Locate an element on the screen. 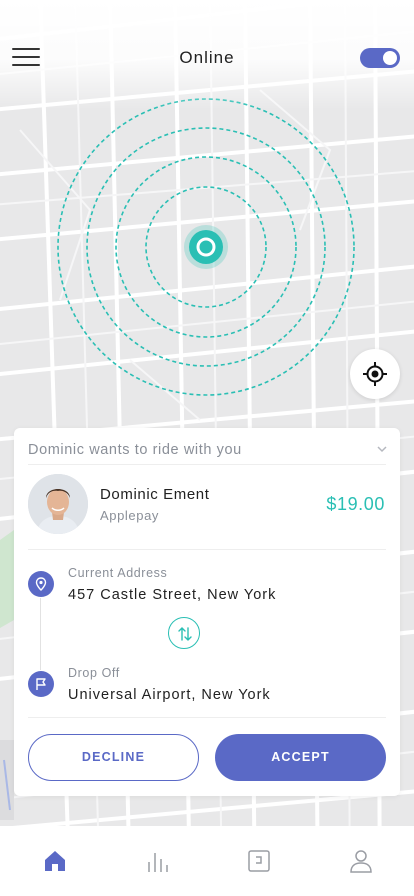  tab-profile is located at coordinates (360, 861).